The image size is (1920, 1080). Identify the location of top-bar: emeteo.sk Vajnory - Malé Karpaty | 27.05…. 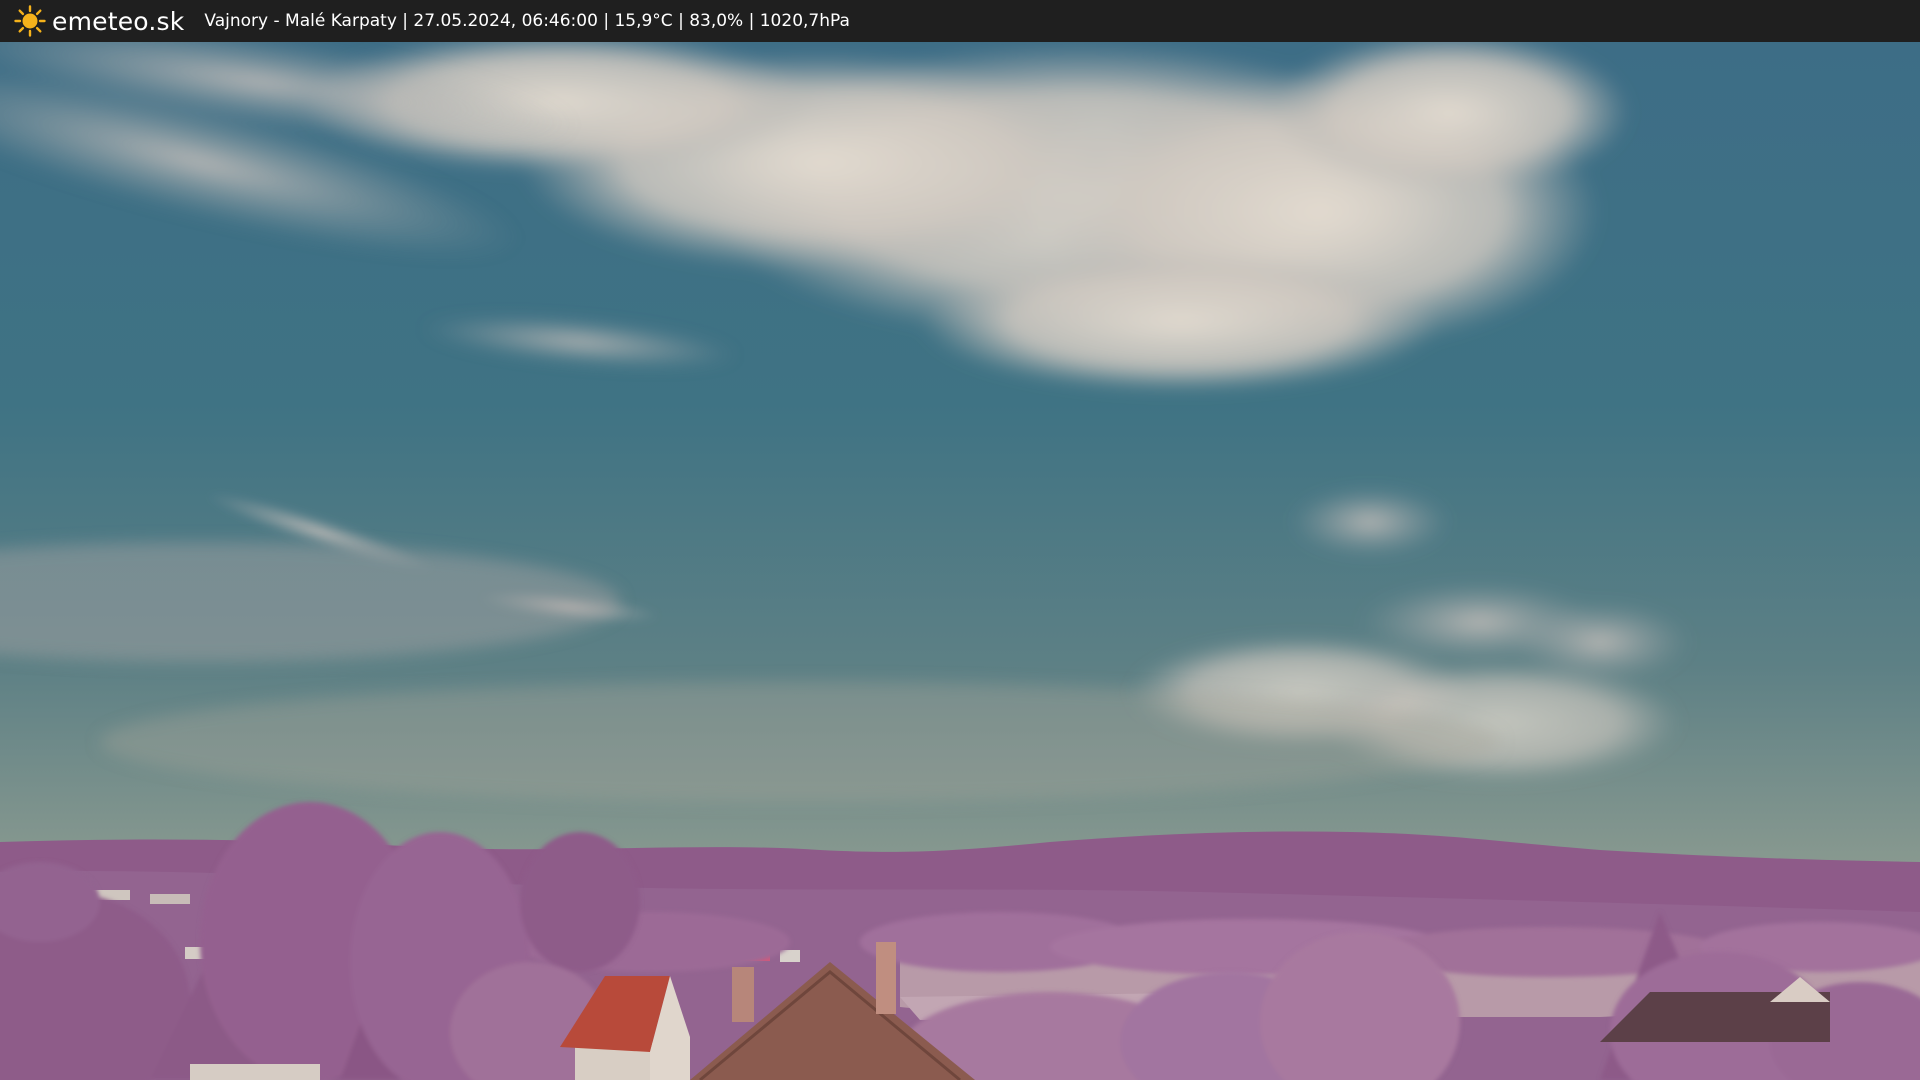
(960, 21).